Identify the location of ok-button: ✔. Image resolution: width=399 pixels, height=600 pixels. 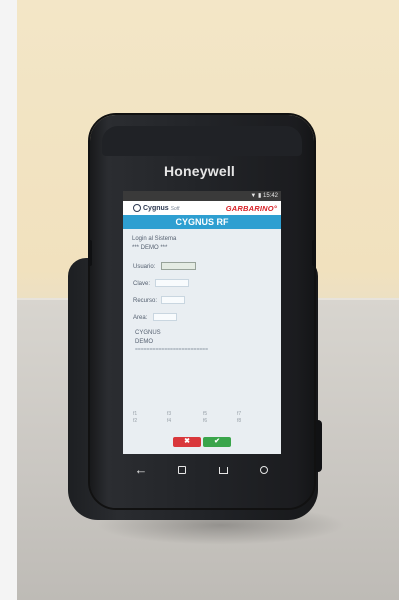
(217, 442).